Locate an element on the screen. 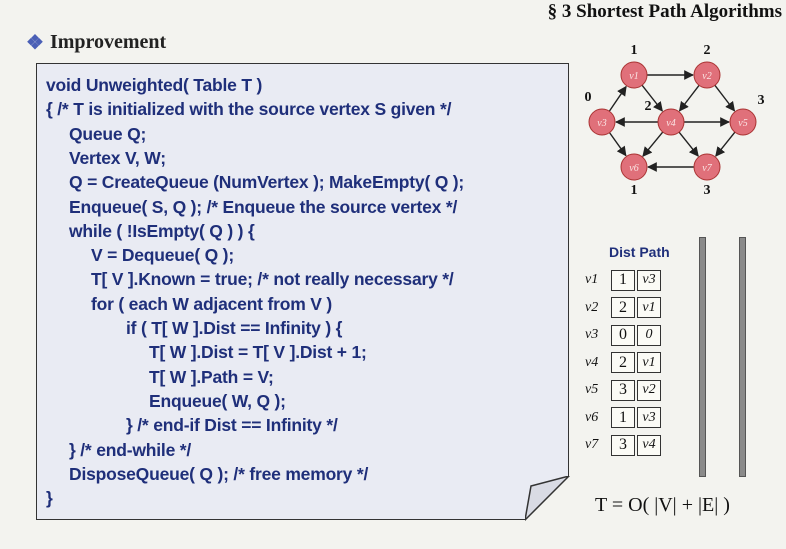 The width and height of the screenshot is (786, 549). path-cell: v2 is located at coordinates (649, 390).